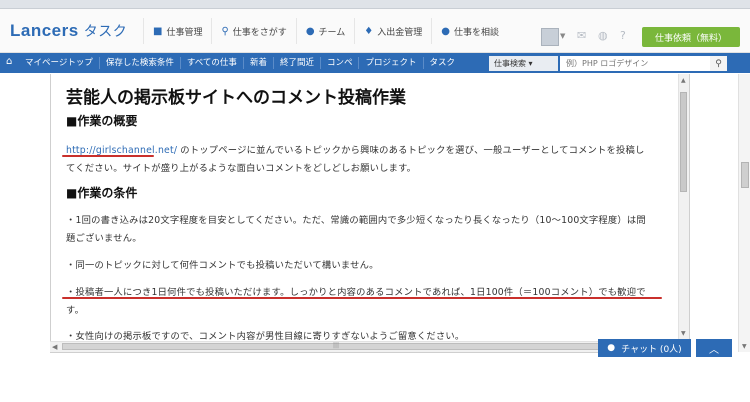 Image resolution: width=750 pixels, height=402 pixels. What do you see at coordinates (391, 63) in the screenshot?
I see `subnav-project: プロジェクト` at bounding box center [391, 63].